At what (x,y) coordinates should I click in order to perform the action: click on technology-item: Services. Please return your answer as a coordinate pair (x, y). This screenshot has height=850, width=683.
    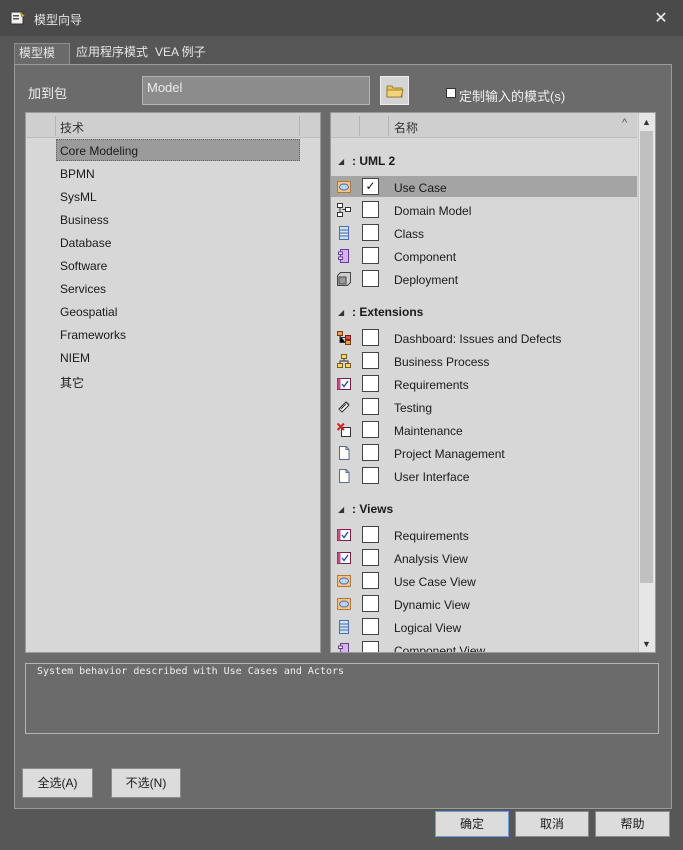
    Looking at the image, I should click on (83, 289).